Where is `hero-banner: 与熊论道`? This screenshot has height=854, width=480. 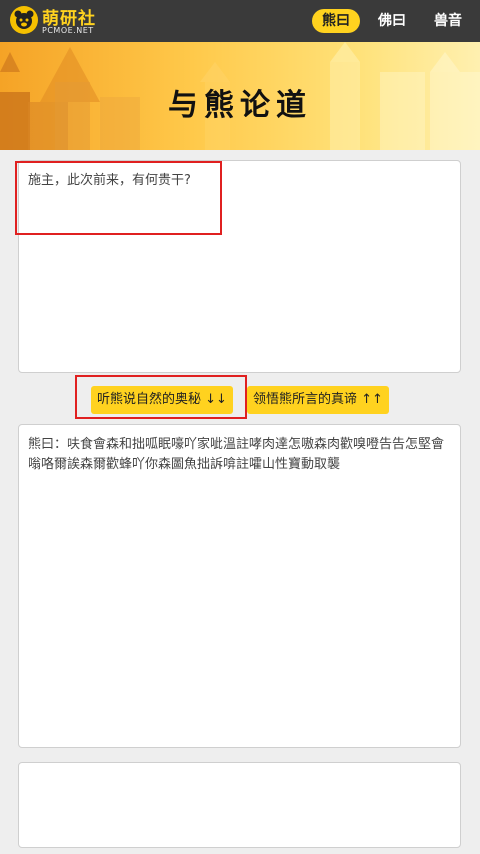 hero-banner: 与熊论道 is located at coordinates (240, 96).